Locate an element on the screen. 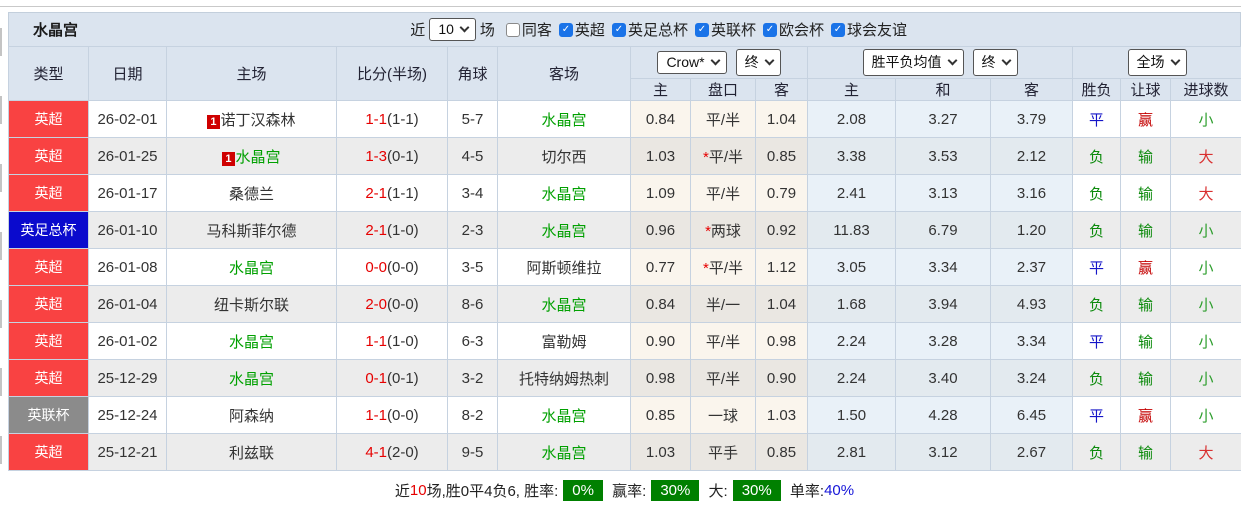 The width and height of the screenshot is (1241, 507). avg-away-odds: 2.12 is located at coordinates (1031, 156).